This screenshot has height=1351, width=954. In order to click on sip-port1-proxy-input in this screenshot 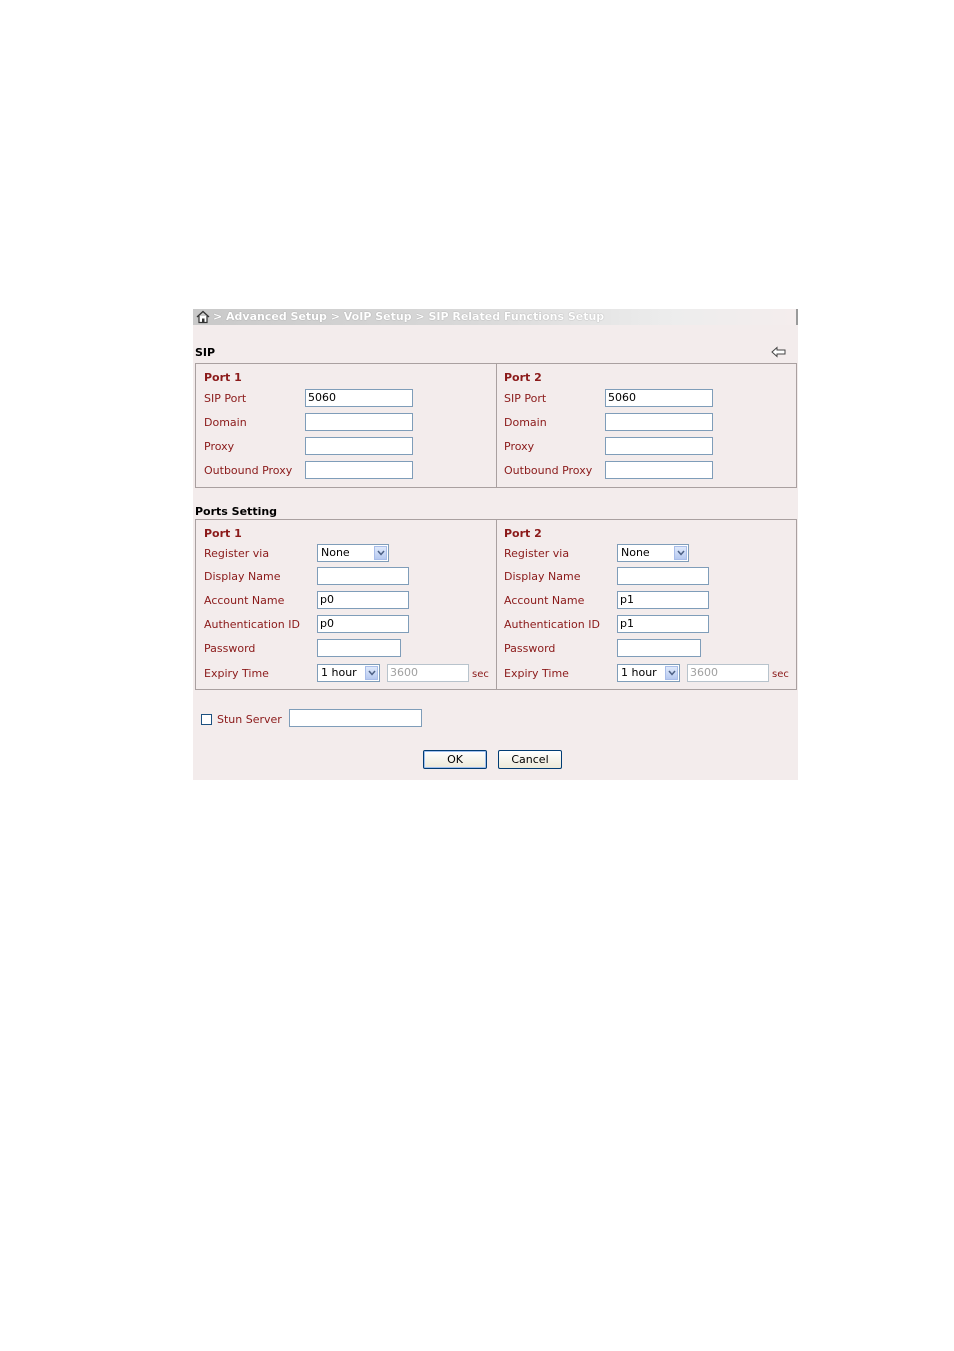, I will do `click(359, 446)`.